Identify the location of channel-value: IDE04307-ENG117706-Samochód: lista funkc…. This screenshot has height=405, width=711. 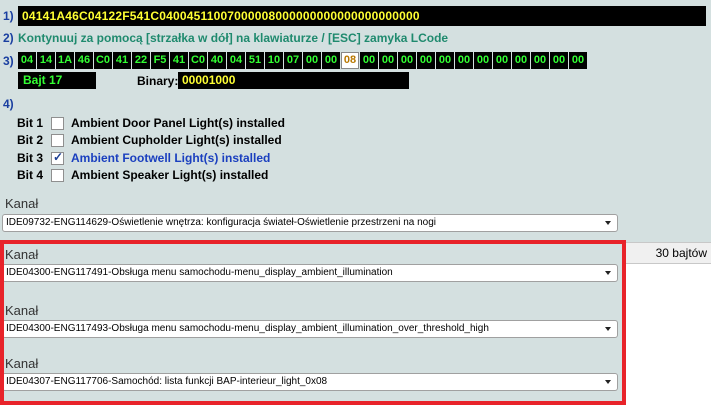
(167, 381).